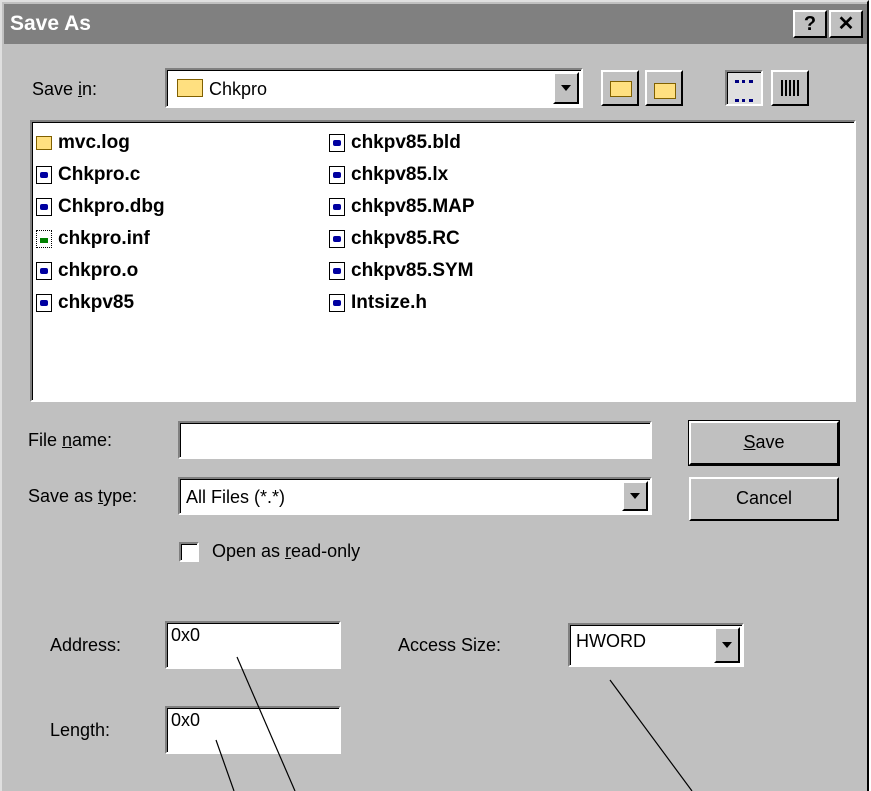 The width and height of the screenshot is (871, 791). I want to click on access-size-callout-line, so click(651, 735).